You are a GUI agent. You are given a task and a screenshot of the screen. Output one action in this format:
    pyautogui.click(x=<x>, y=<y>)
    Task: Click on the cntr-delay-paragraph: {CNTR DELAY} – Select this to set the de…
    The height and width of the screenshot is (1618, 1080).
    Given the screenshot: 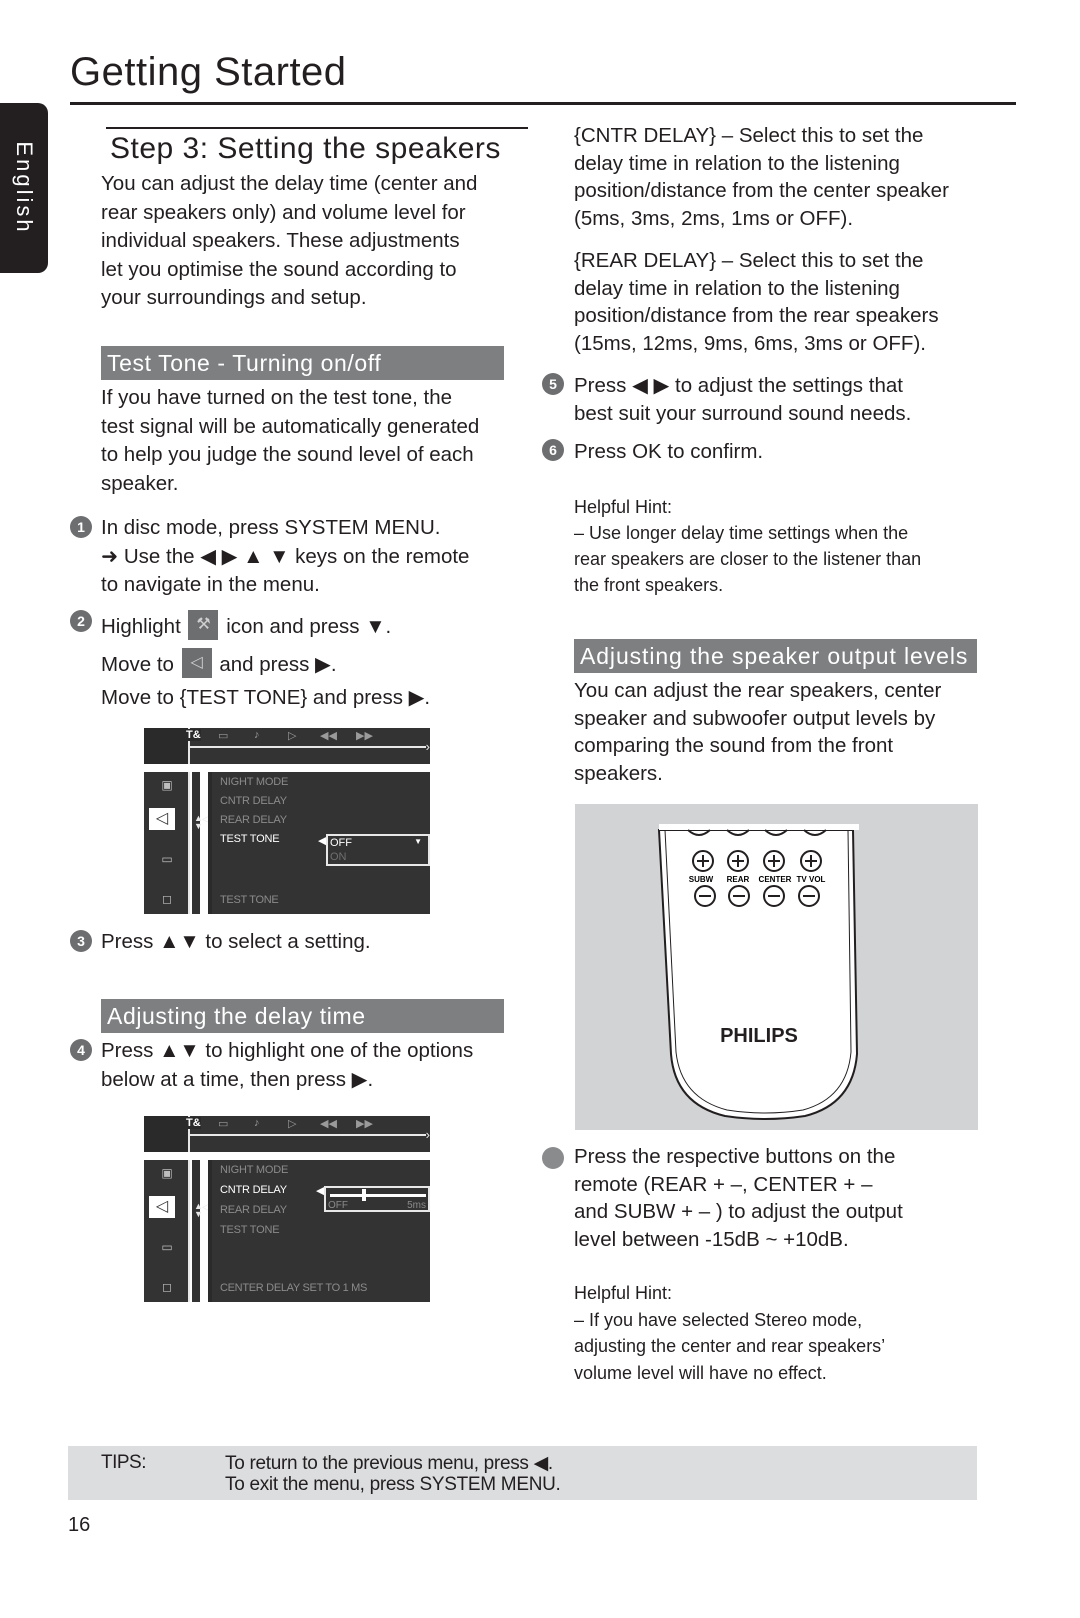 What is the action you would take?
    pyautogui.click(x=799, y=177)
    